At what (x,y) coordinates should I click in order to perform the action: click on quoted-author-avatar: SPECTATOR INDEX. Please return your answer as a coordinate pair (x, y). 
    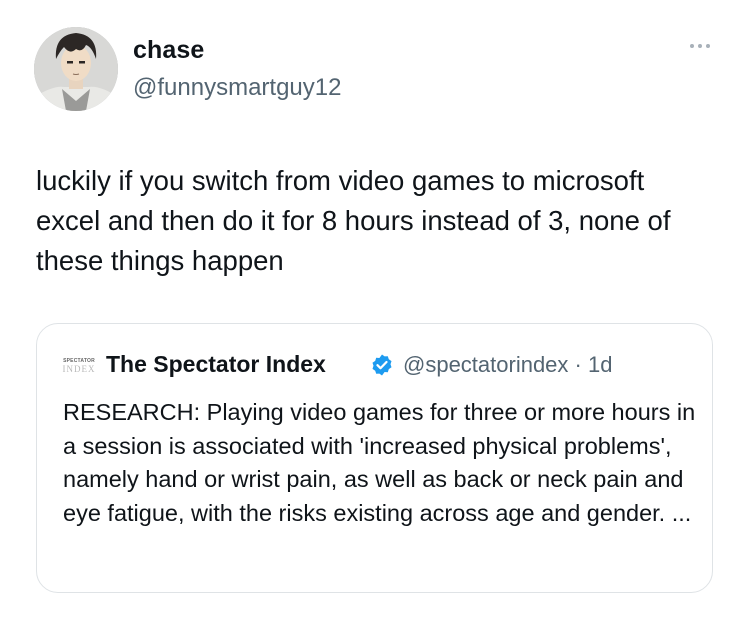
    Looking at the image, I should click on (79, 366).